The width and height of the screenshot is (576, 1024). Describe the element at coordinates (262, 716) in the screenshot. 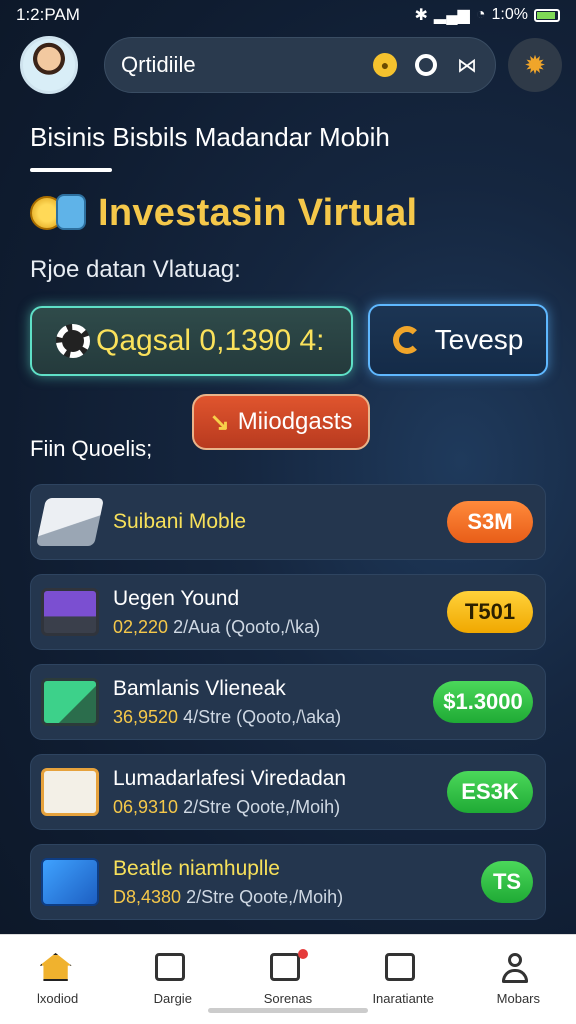

I see `item-meta-suffix: 4/Stre (Qooto,/\aka)` at that location.